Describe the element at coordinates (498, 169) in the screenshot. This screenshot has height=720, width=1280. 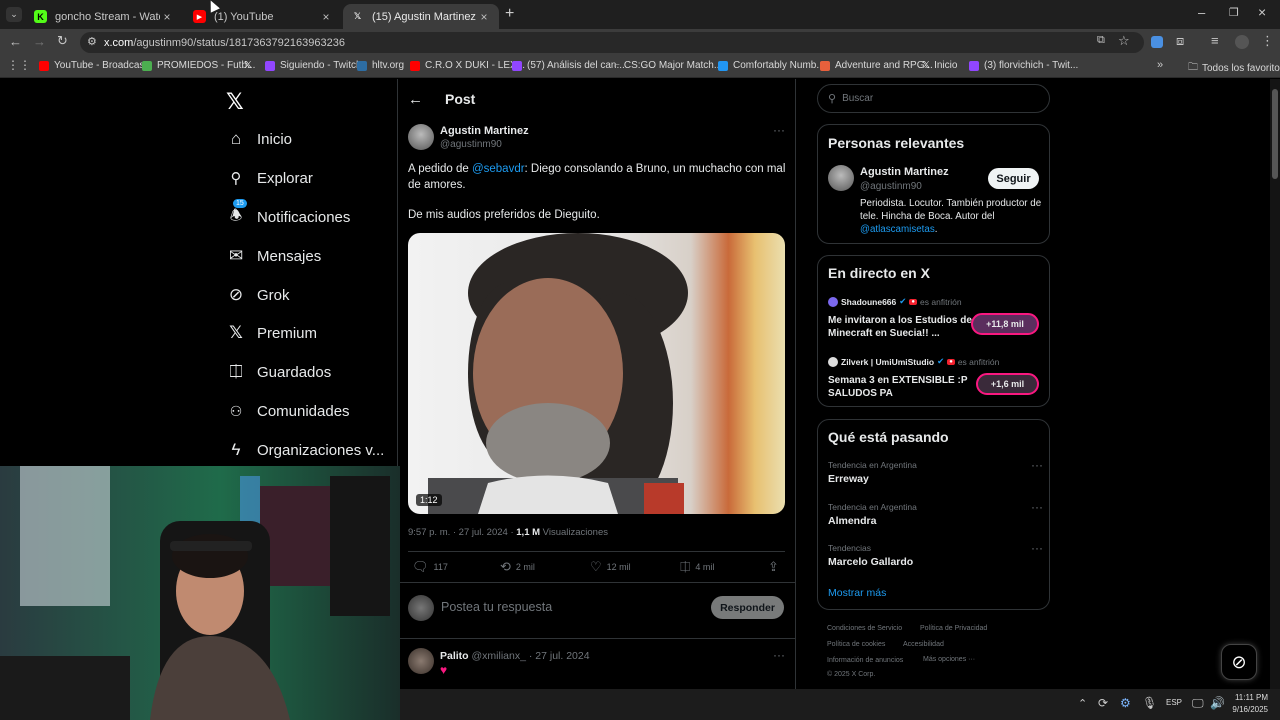
I see `mention-link: @sebavdr` at that location.